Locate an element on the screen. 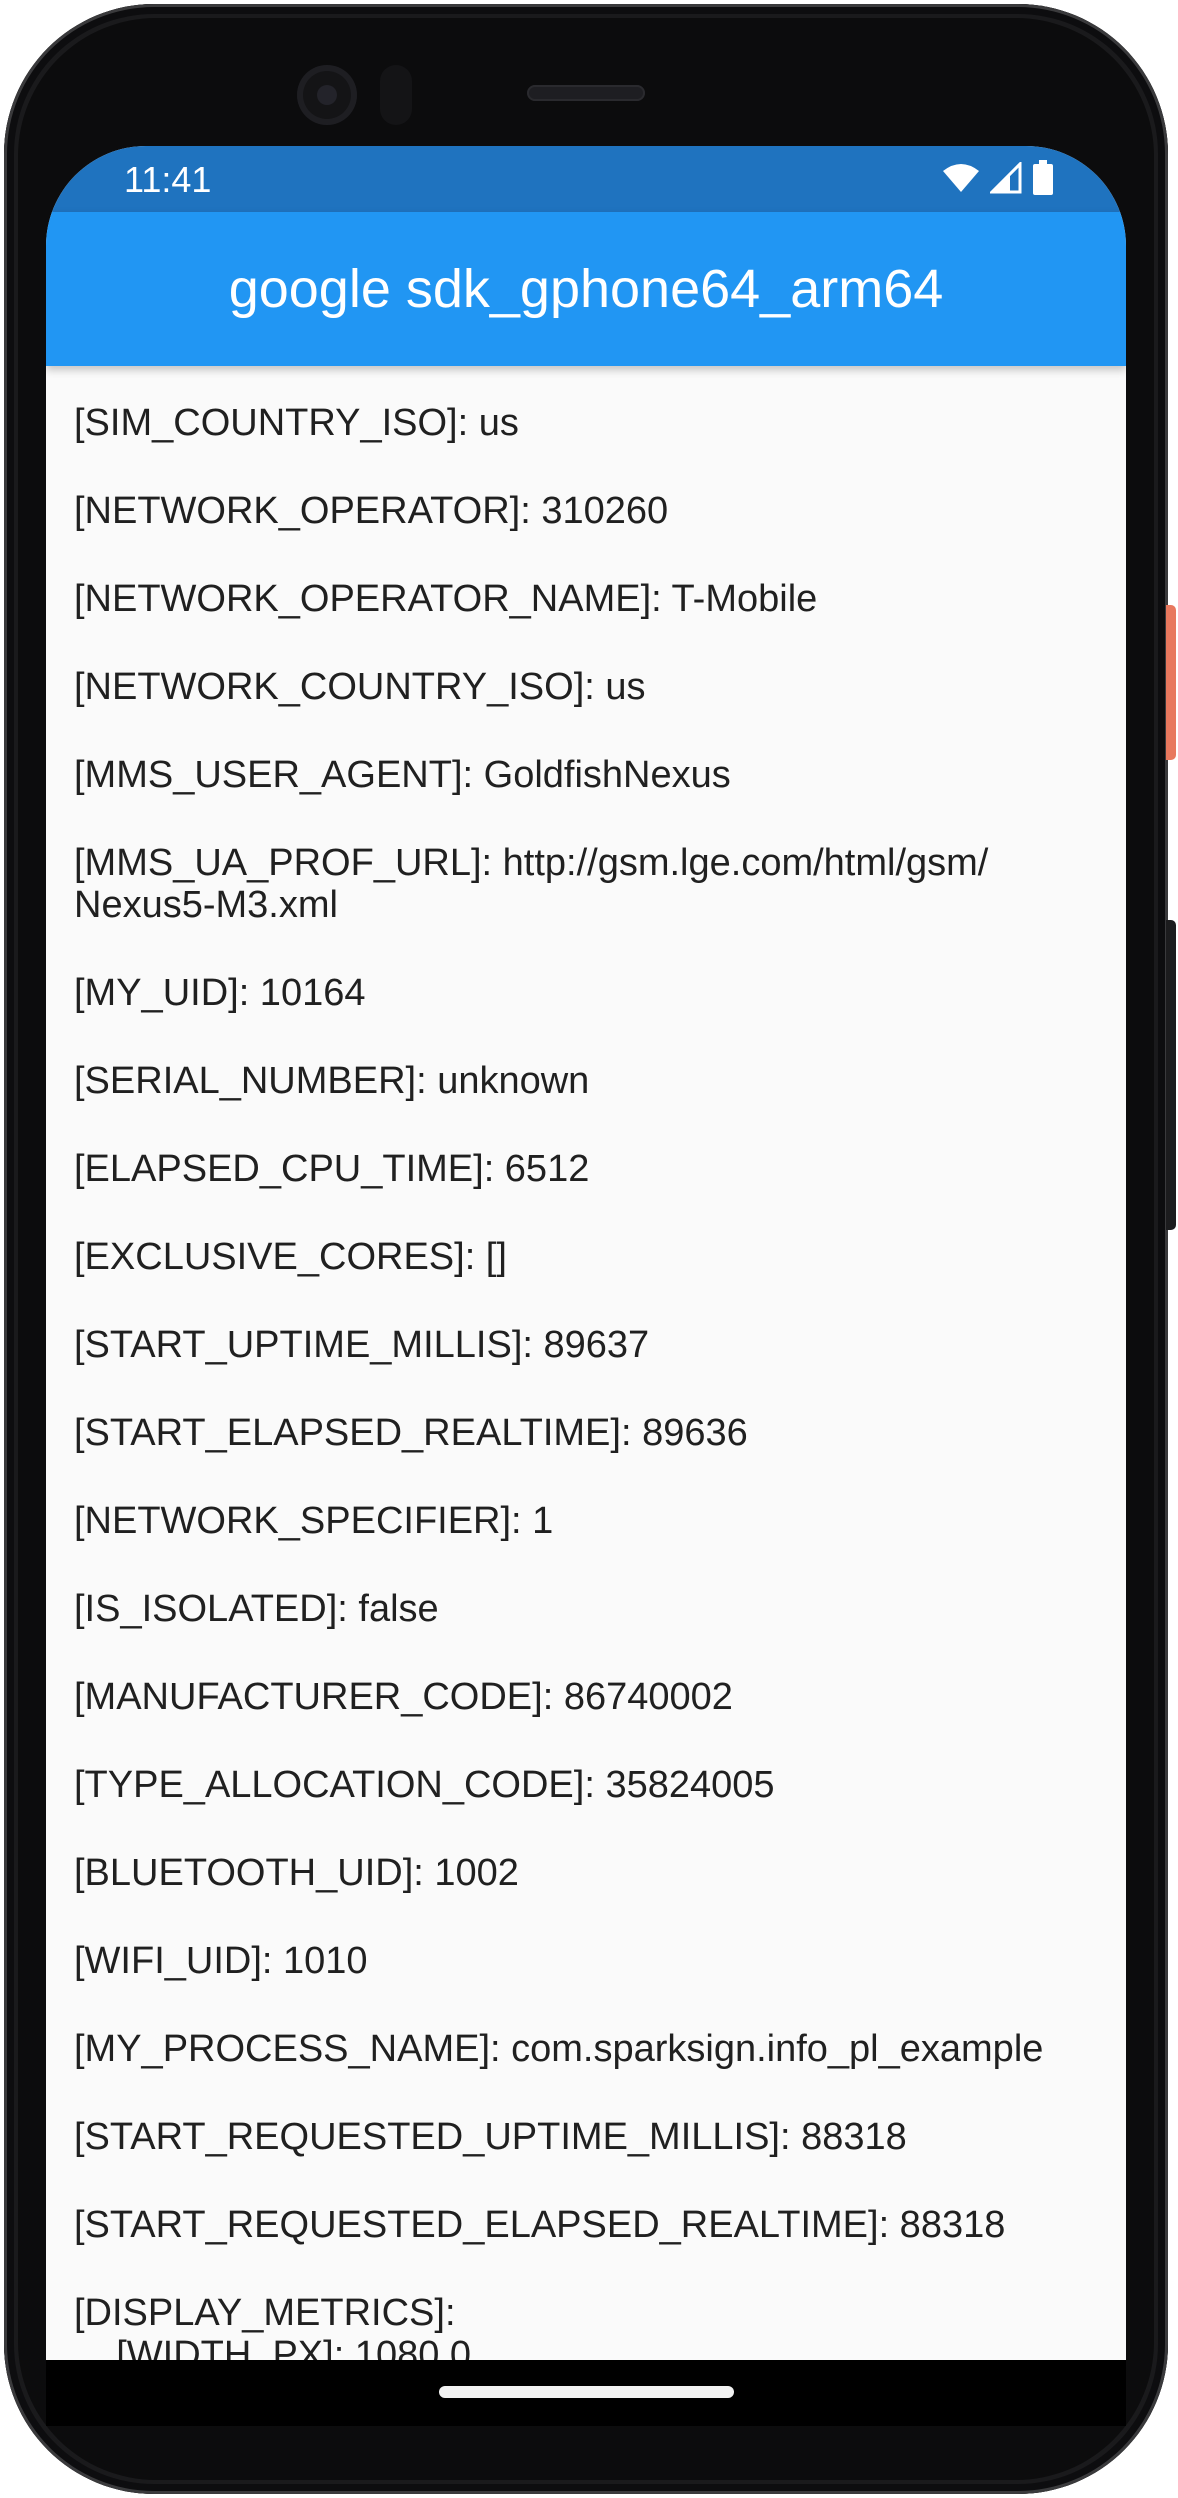 The width and height of the screenshot is (1178, 2498). list-item: [BLUETOOTH_UID]: 1002 is located at coordinates (296, 1873).